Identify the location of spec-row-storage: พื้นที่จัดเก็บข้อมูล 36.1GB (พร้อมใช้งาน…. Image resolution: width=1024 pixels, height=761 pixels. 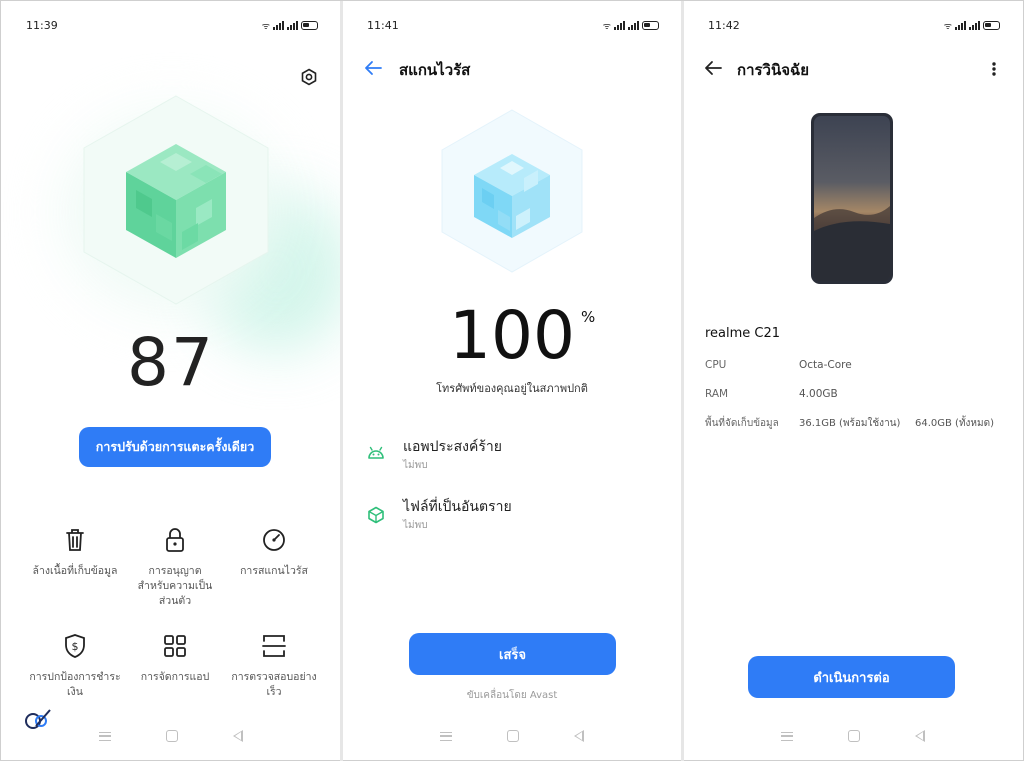
(860, 423).